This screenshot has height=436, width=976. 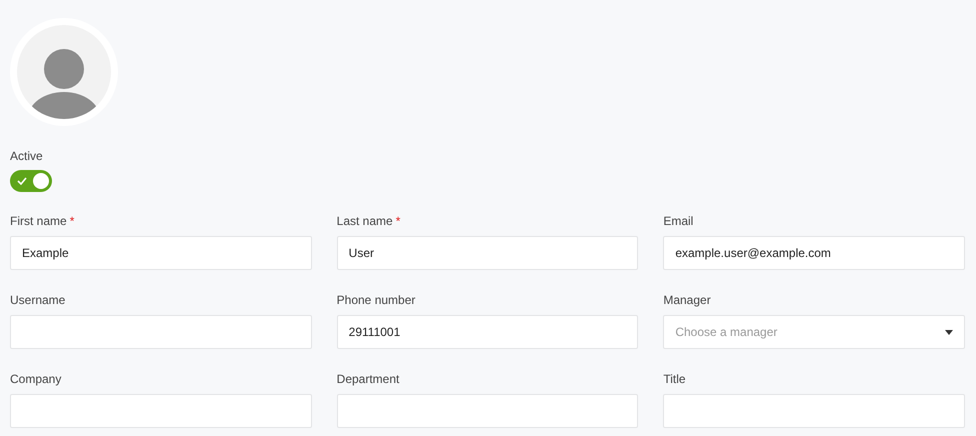 What do you see at coordinates (64, 72) in the screenshot?
I see `avatar-icon` at bounding box center [64, 72].